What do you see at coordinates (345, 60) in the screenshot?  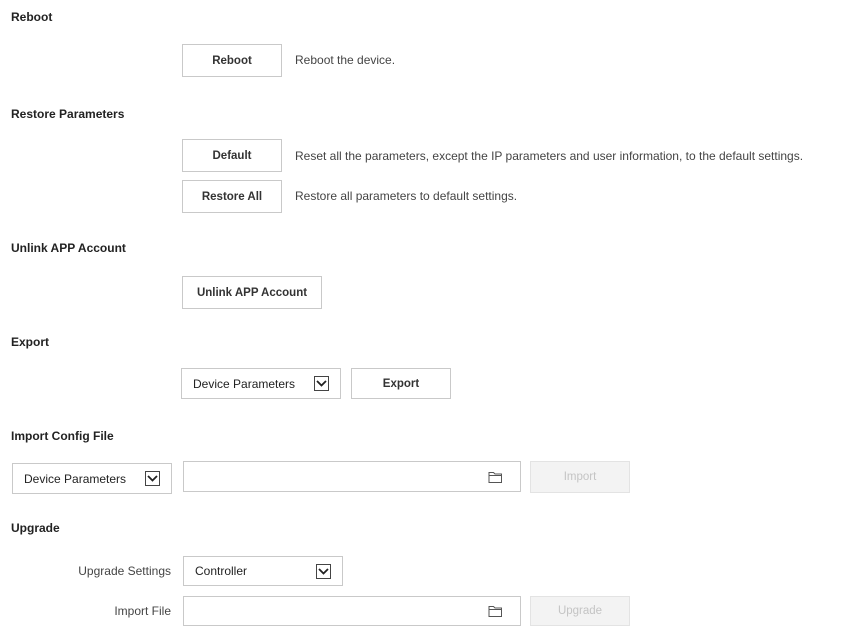 I see `reboot-description: Reboot the device.` at bounding box center [345, 60].